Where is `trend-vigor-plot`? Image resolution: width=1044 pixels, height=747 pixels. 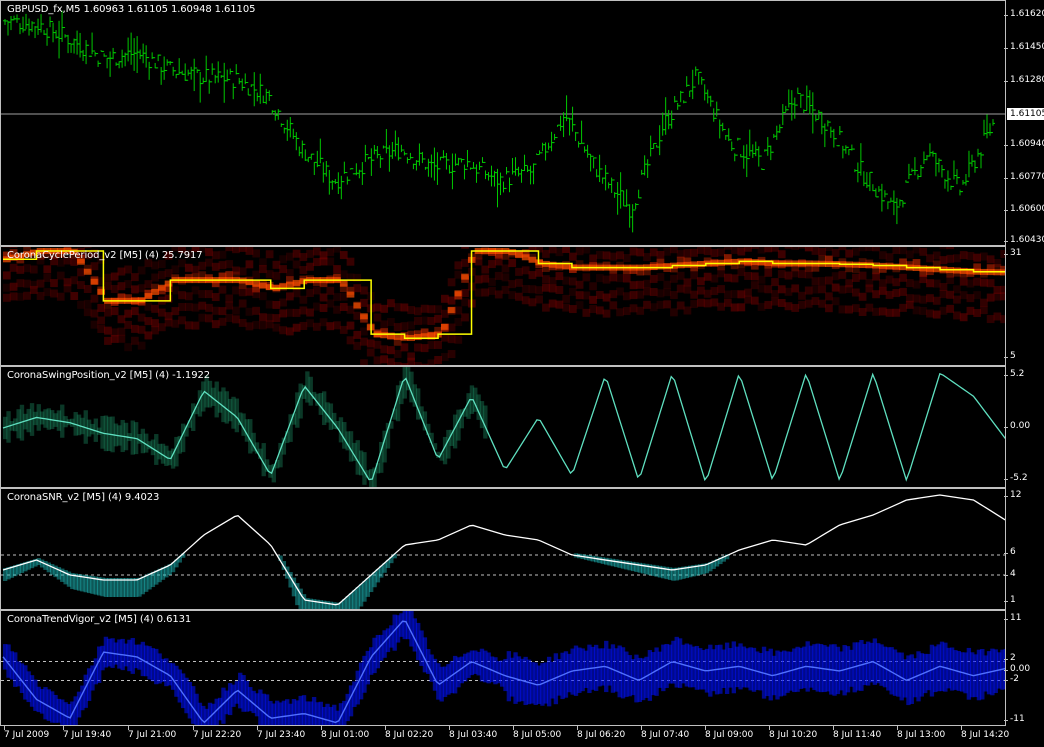 trend-vigor-plot is located at coordinates (503, 668).